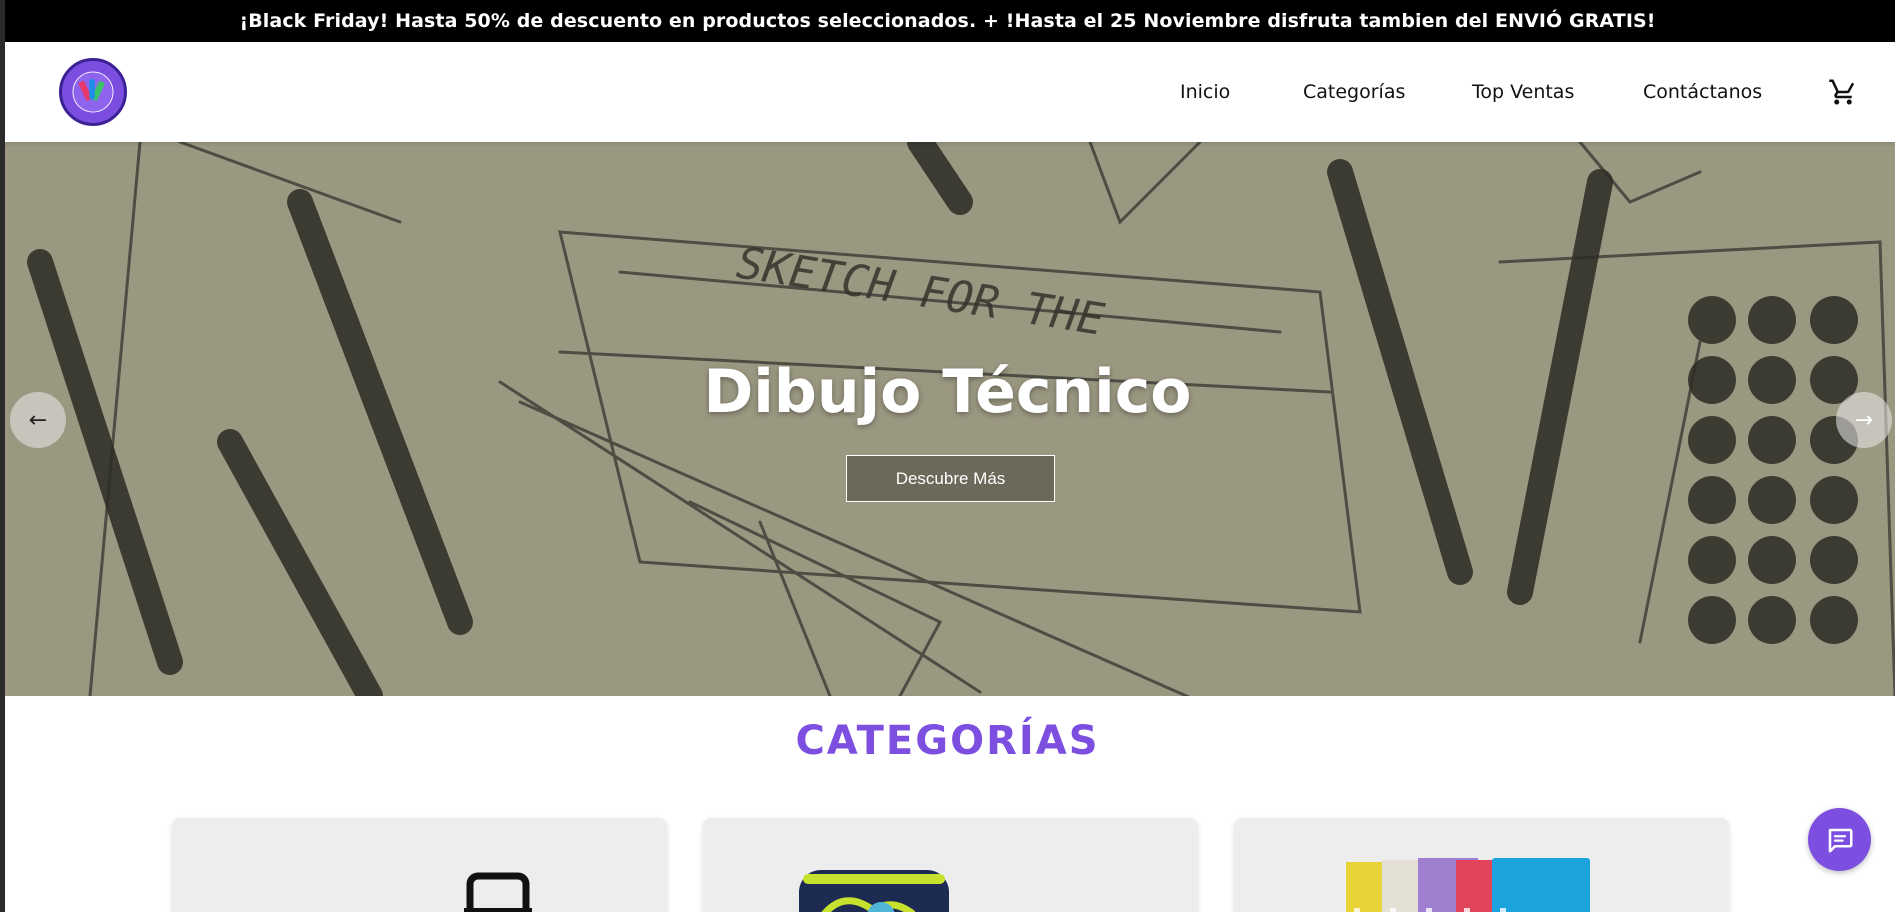 Image resolution: width=1895 pixels, height=912 pixels. Describe the element at coordinates (947, 92) in the screenshot. I see `site-header: Inicio Categorías Top Ventas Contáctanos` at that location.